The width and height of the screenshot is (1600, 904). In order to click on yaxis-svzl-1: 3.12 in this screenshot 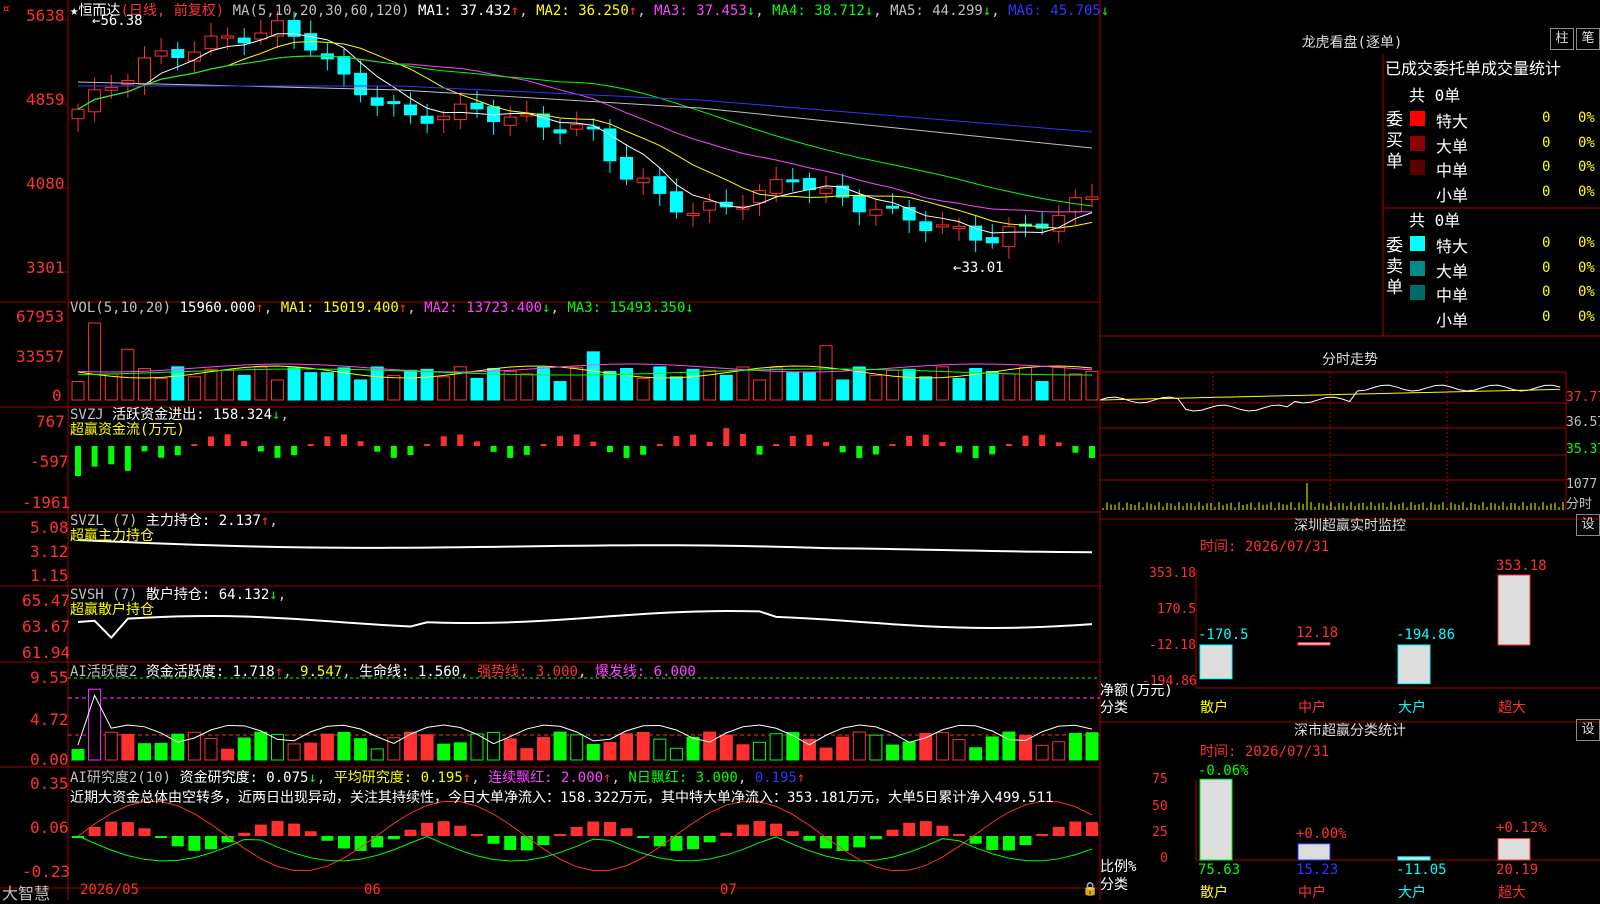, I will do `click(49, 551)`.